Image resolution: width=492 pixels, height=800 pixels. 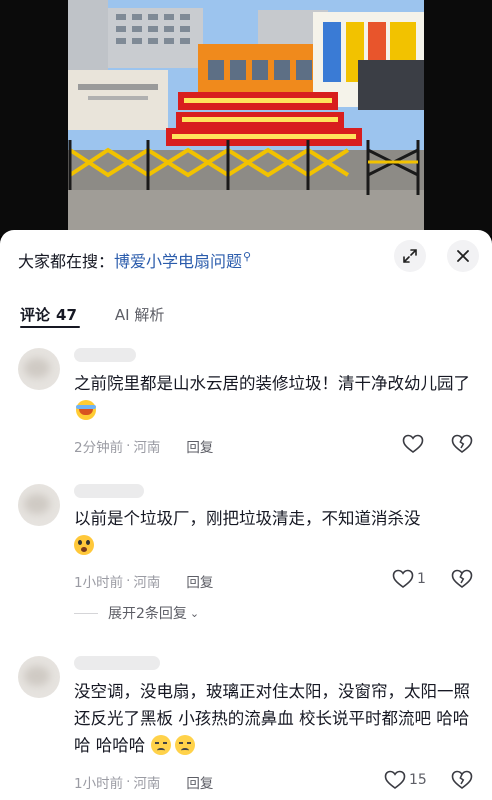 What do you see at coordinates (35, 315) in the screenshot?
I see `tab-comments-label: 评论` at bounding box center [35, 315].